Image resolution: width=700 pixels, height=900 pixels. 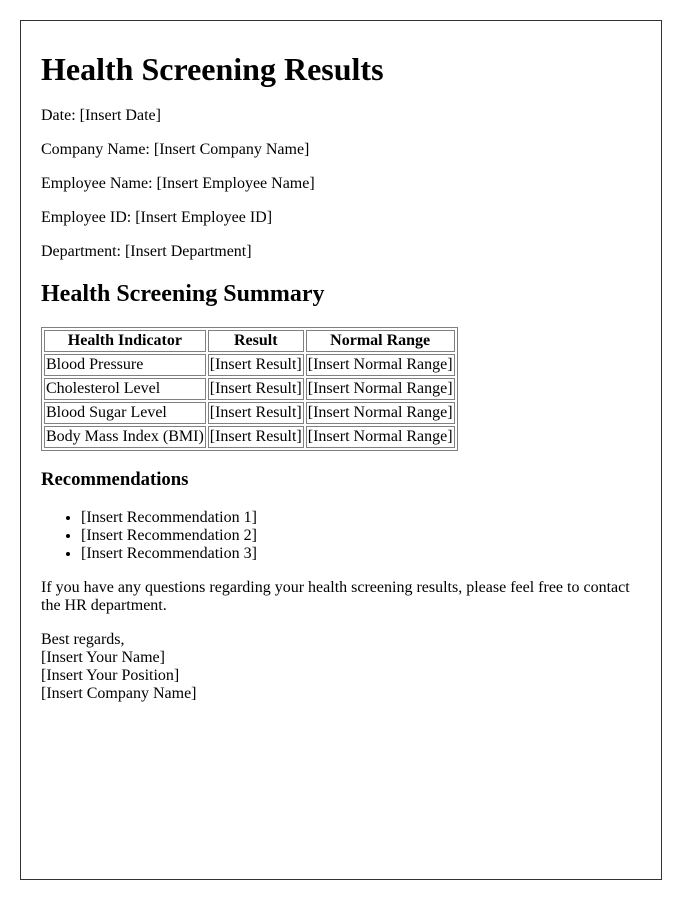 I want to click on employee-name-field: Employee Name: [Insert Employee Name], so click(x=178, y=183).